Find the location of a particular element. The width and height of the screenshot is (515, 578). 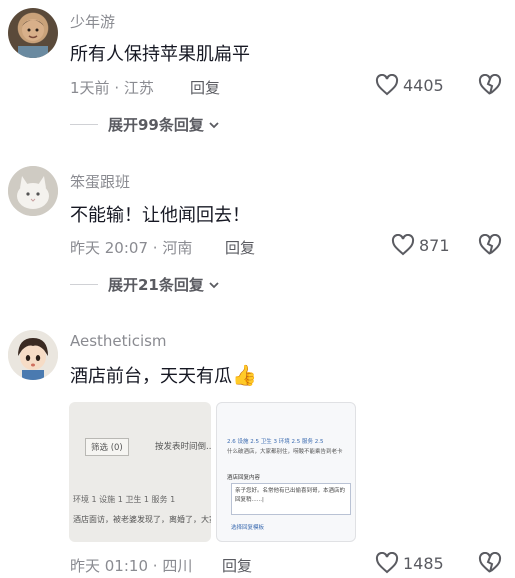

comment-location: 河南 is located at coordinates (177, 248).